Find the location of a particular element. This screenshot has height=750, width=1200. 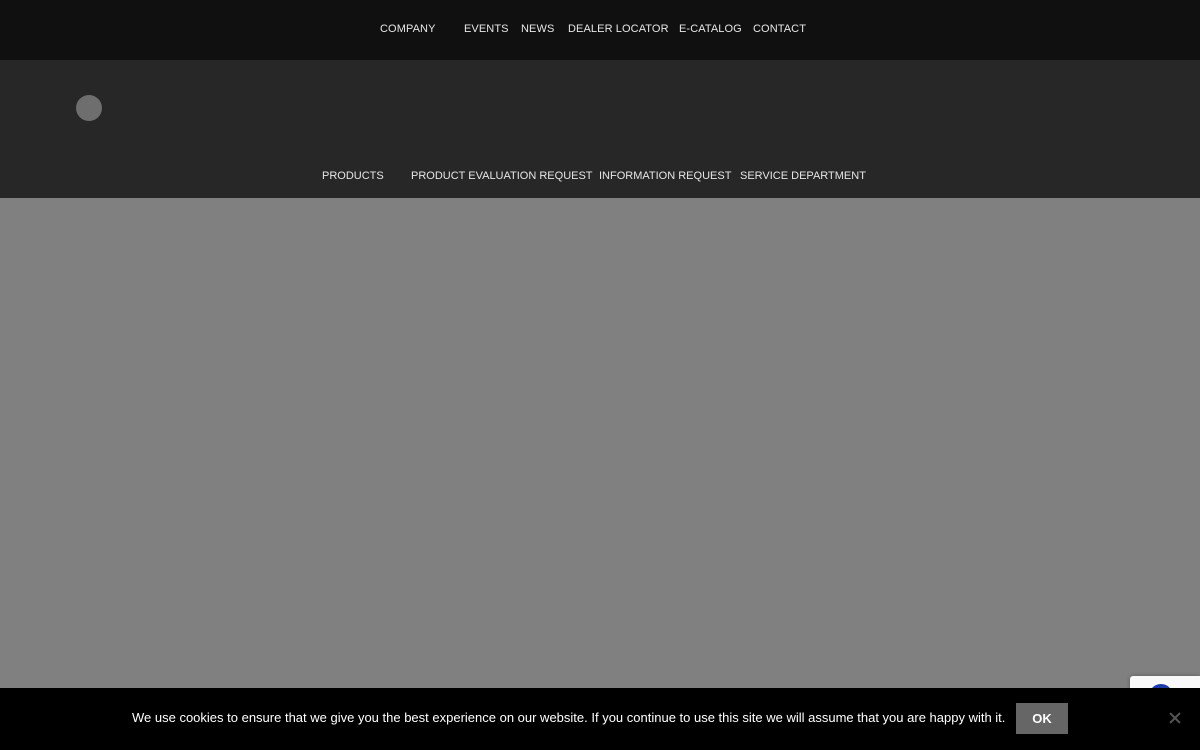

top-nav-contact: CONTACT is located at coordinates (779, 29).